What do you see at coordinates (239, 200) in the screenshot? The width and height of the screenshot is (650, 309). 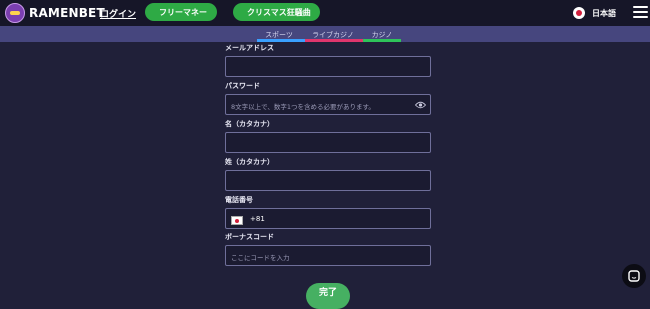 I see `phone-label: 電話番号` at bounding box center [239, 200].